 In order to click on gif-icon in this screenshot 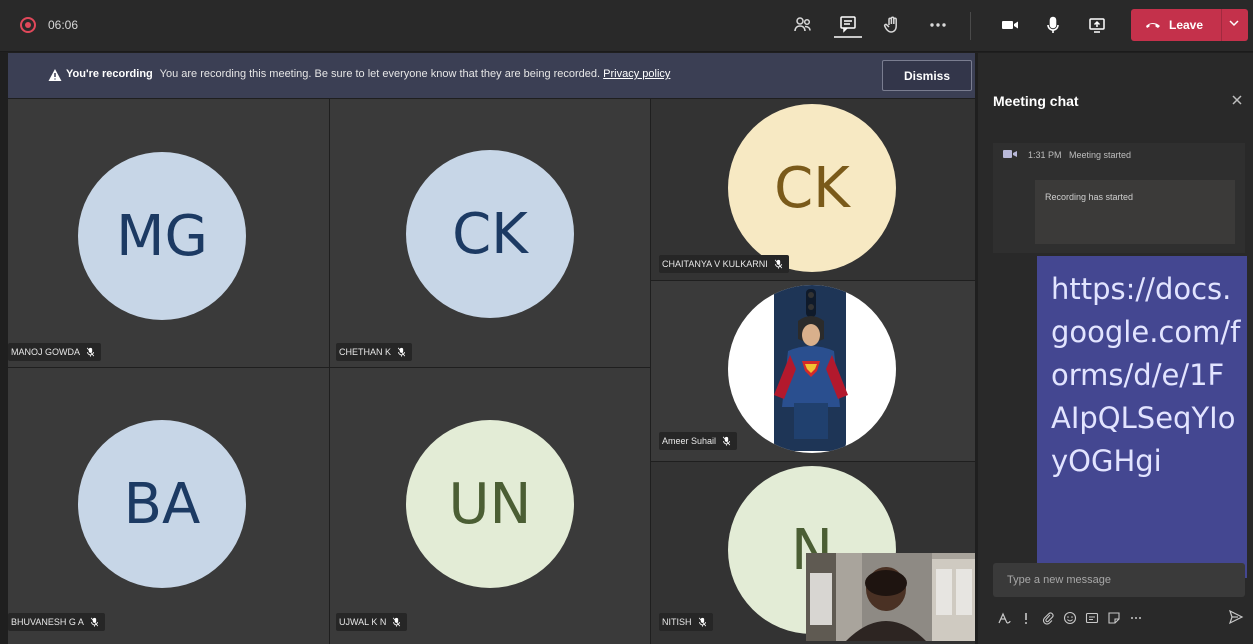, I will do `click(1092, 618)`.